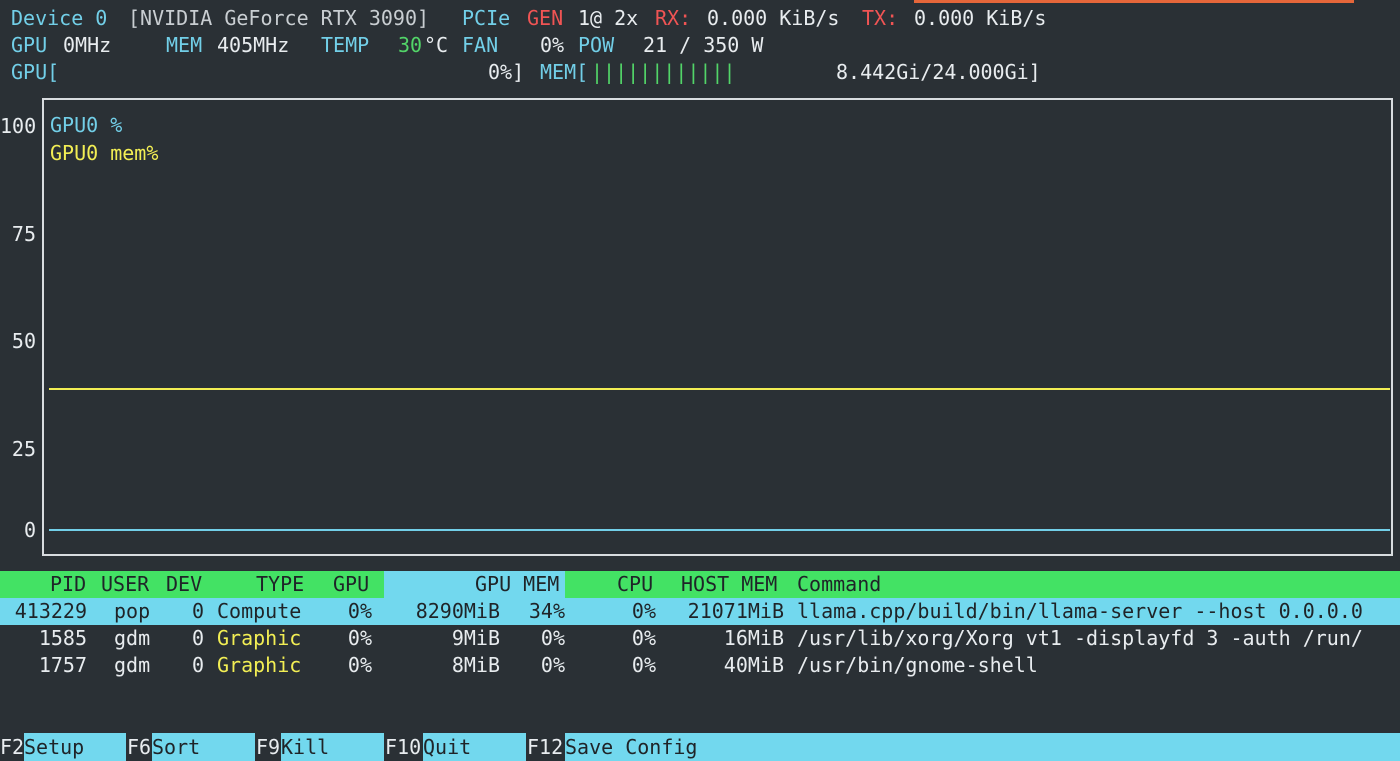  What do you see at coordinates (480, 45) in the screenshot?
I see `fan-label: FAN` at bounding box center [480, 45].